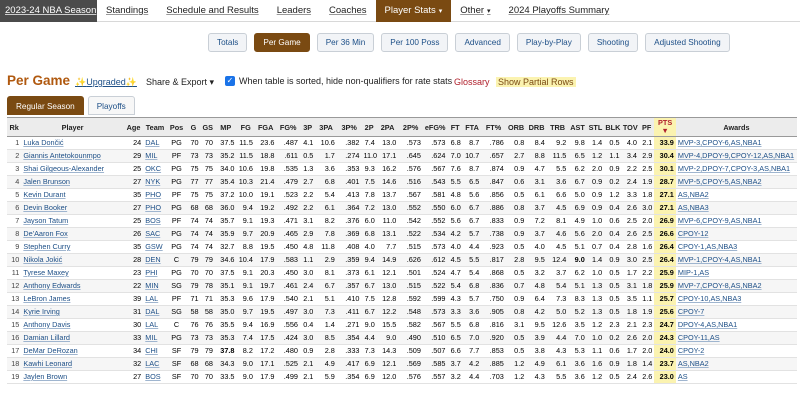 Image resolution: width=800 pixels, height=407 pixels. Describe the element at coordinates (687, 42) in the screenshot. I see `subnav-adjusted-shooting-button: Adjusted Shooting` at that location.